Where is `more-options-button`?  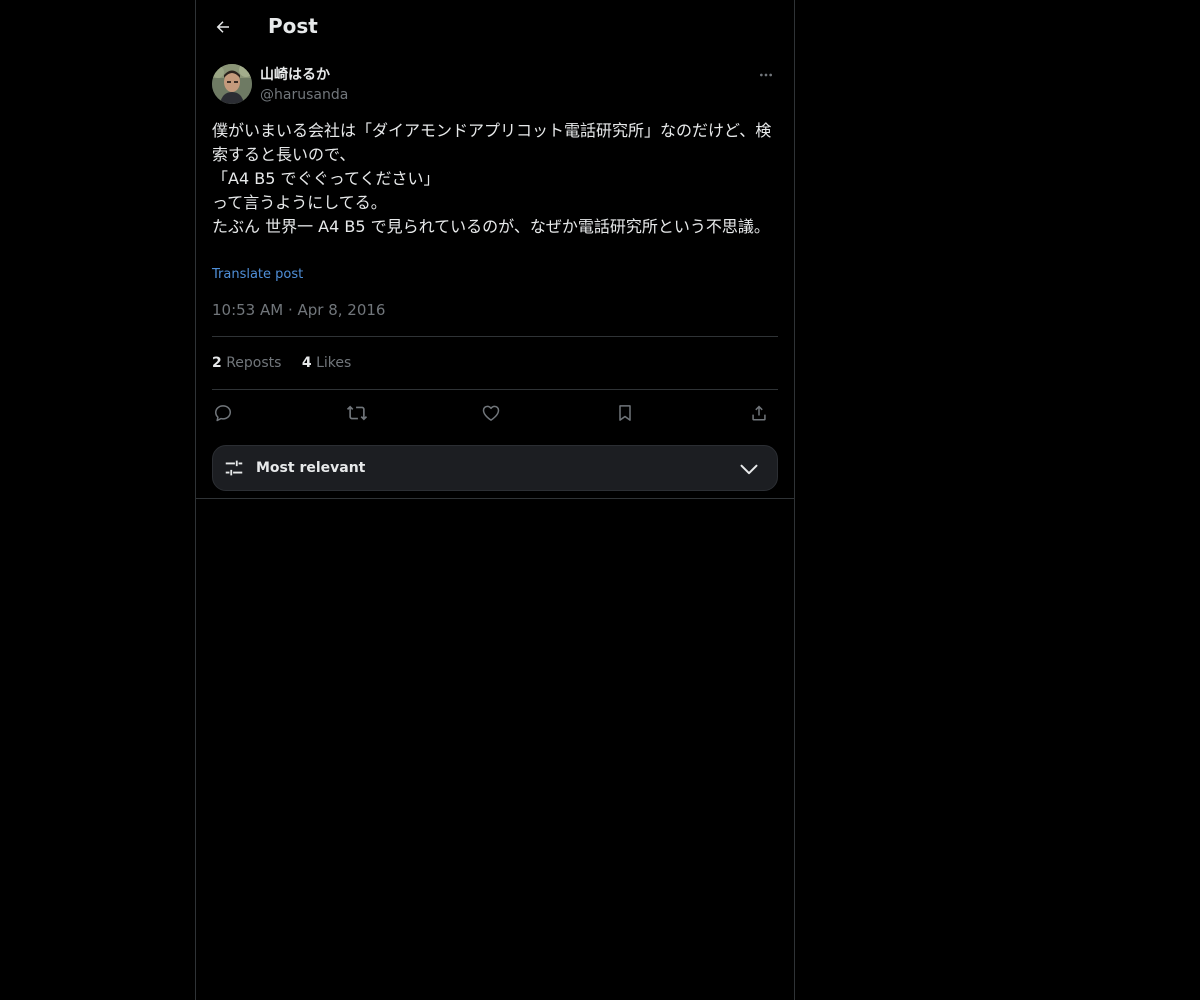
more-options-button is located at coordinates (766, 75).